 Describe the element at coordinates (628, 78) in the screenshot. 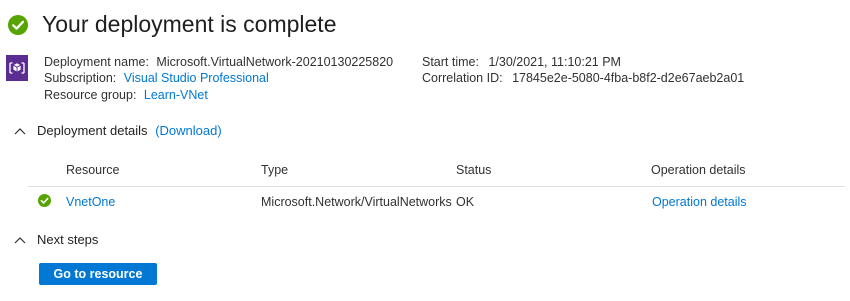

I see `correlation-id-value: 17845e2e-5080-4fba-b8f2-d2e67aeb2a01` at that location.